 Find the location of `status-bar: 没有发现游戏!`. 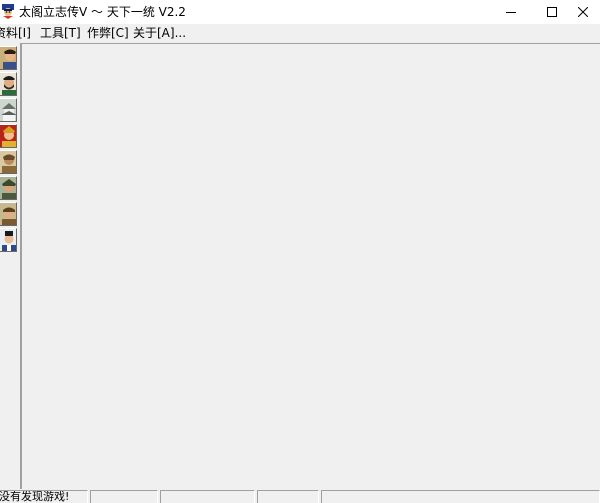

status-bar: 没有发现游戏! is located at coordinates (300, 496).